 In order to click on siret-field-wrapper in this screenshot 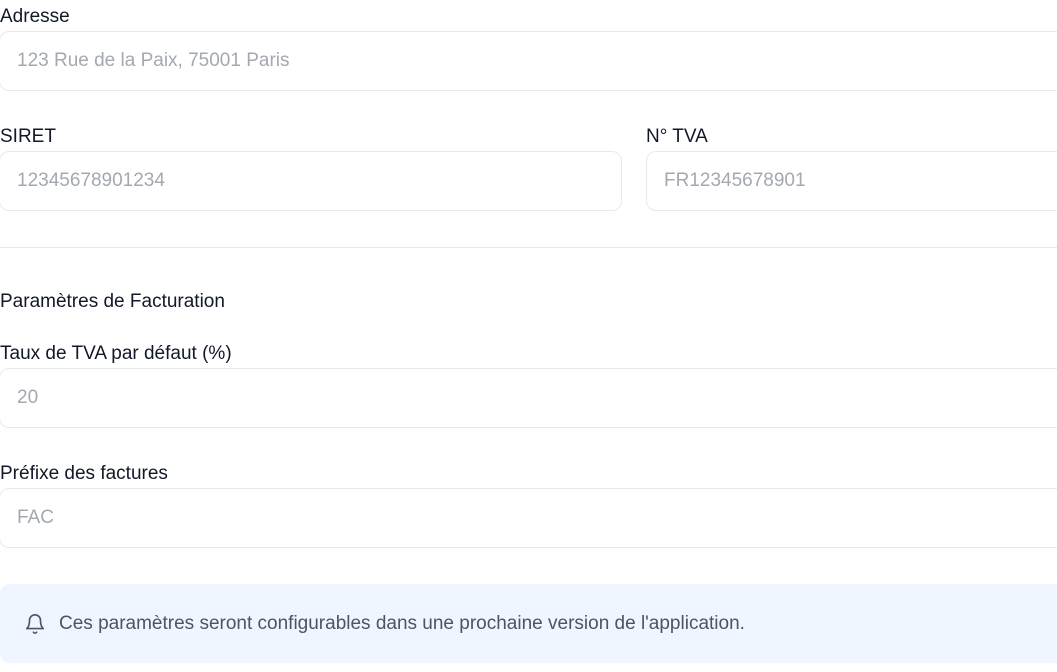, I will do `click(311, 181)`.